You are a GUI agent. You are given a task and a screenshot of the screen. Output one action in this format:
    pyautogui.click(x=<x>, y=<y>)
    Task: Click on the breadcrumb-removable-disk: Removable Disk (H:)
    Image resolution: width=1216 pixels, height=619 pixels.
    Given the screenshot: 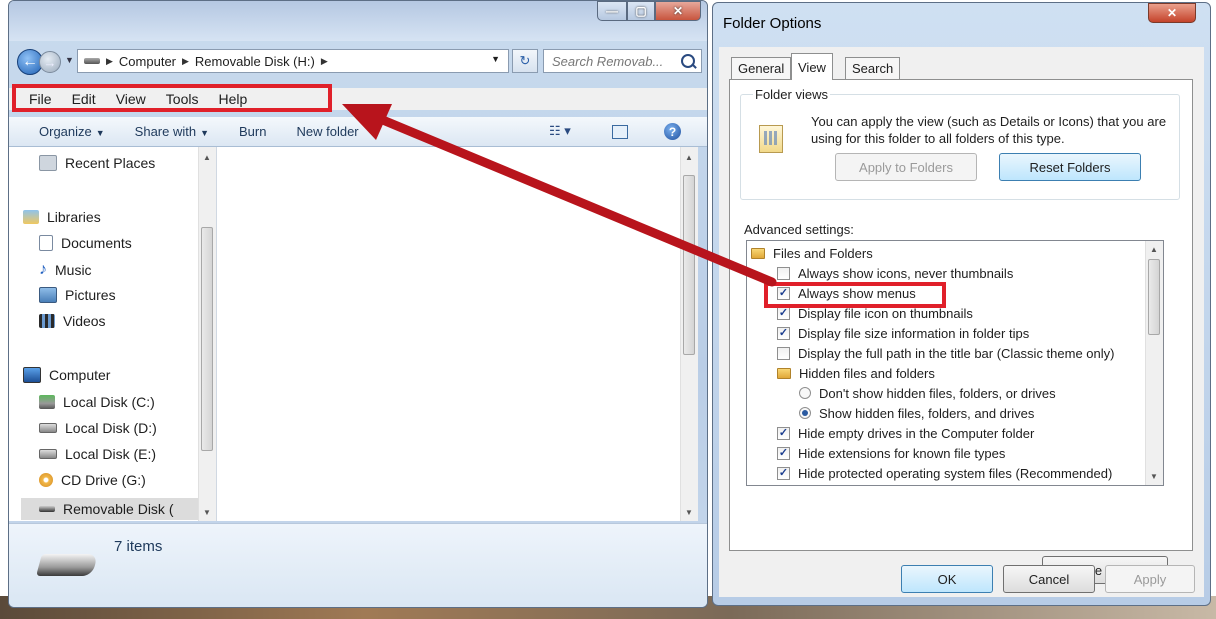 What is the action you would take?
    pyautogui.click(x=255, y=61)
    